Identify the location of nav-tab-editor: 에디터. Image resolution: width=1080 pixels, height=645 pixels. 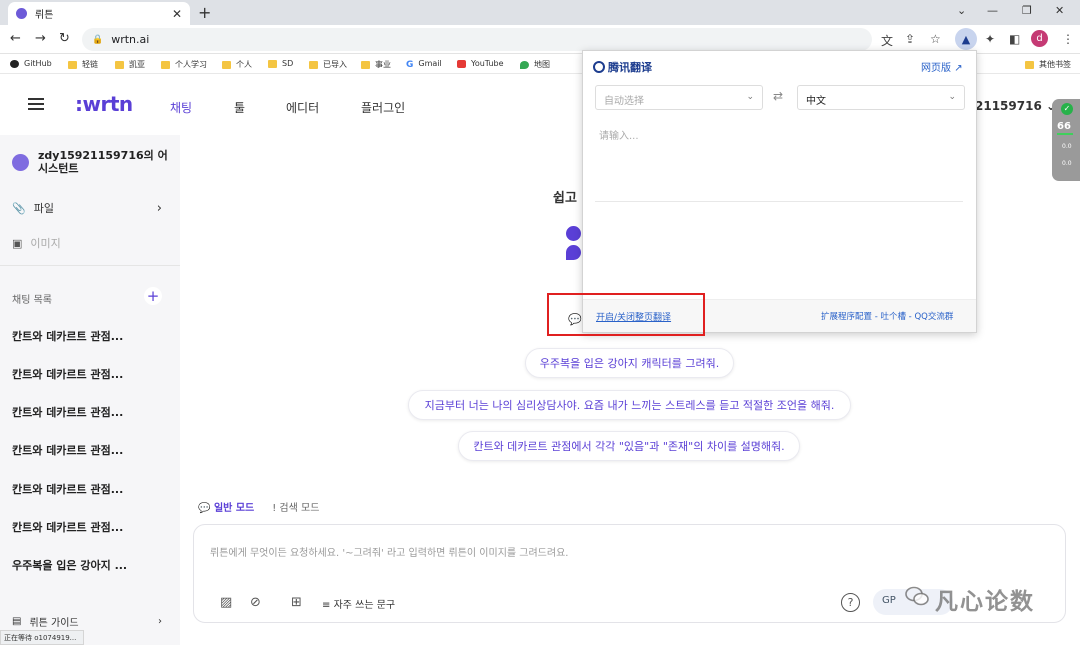
(302, 107).